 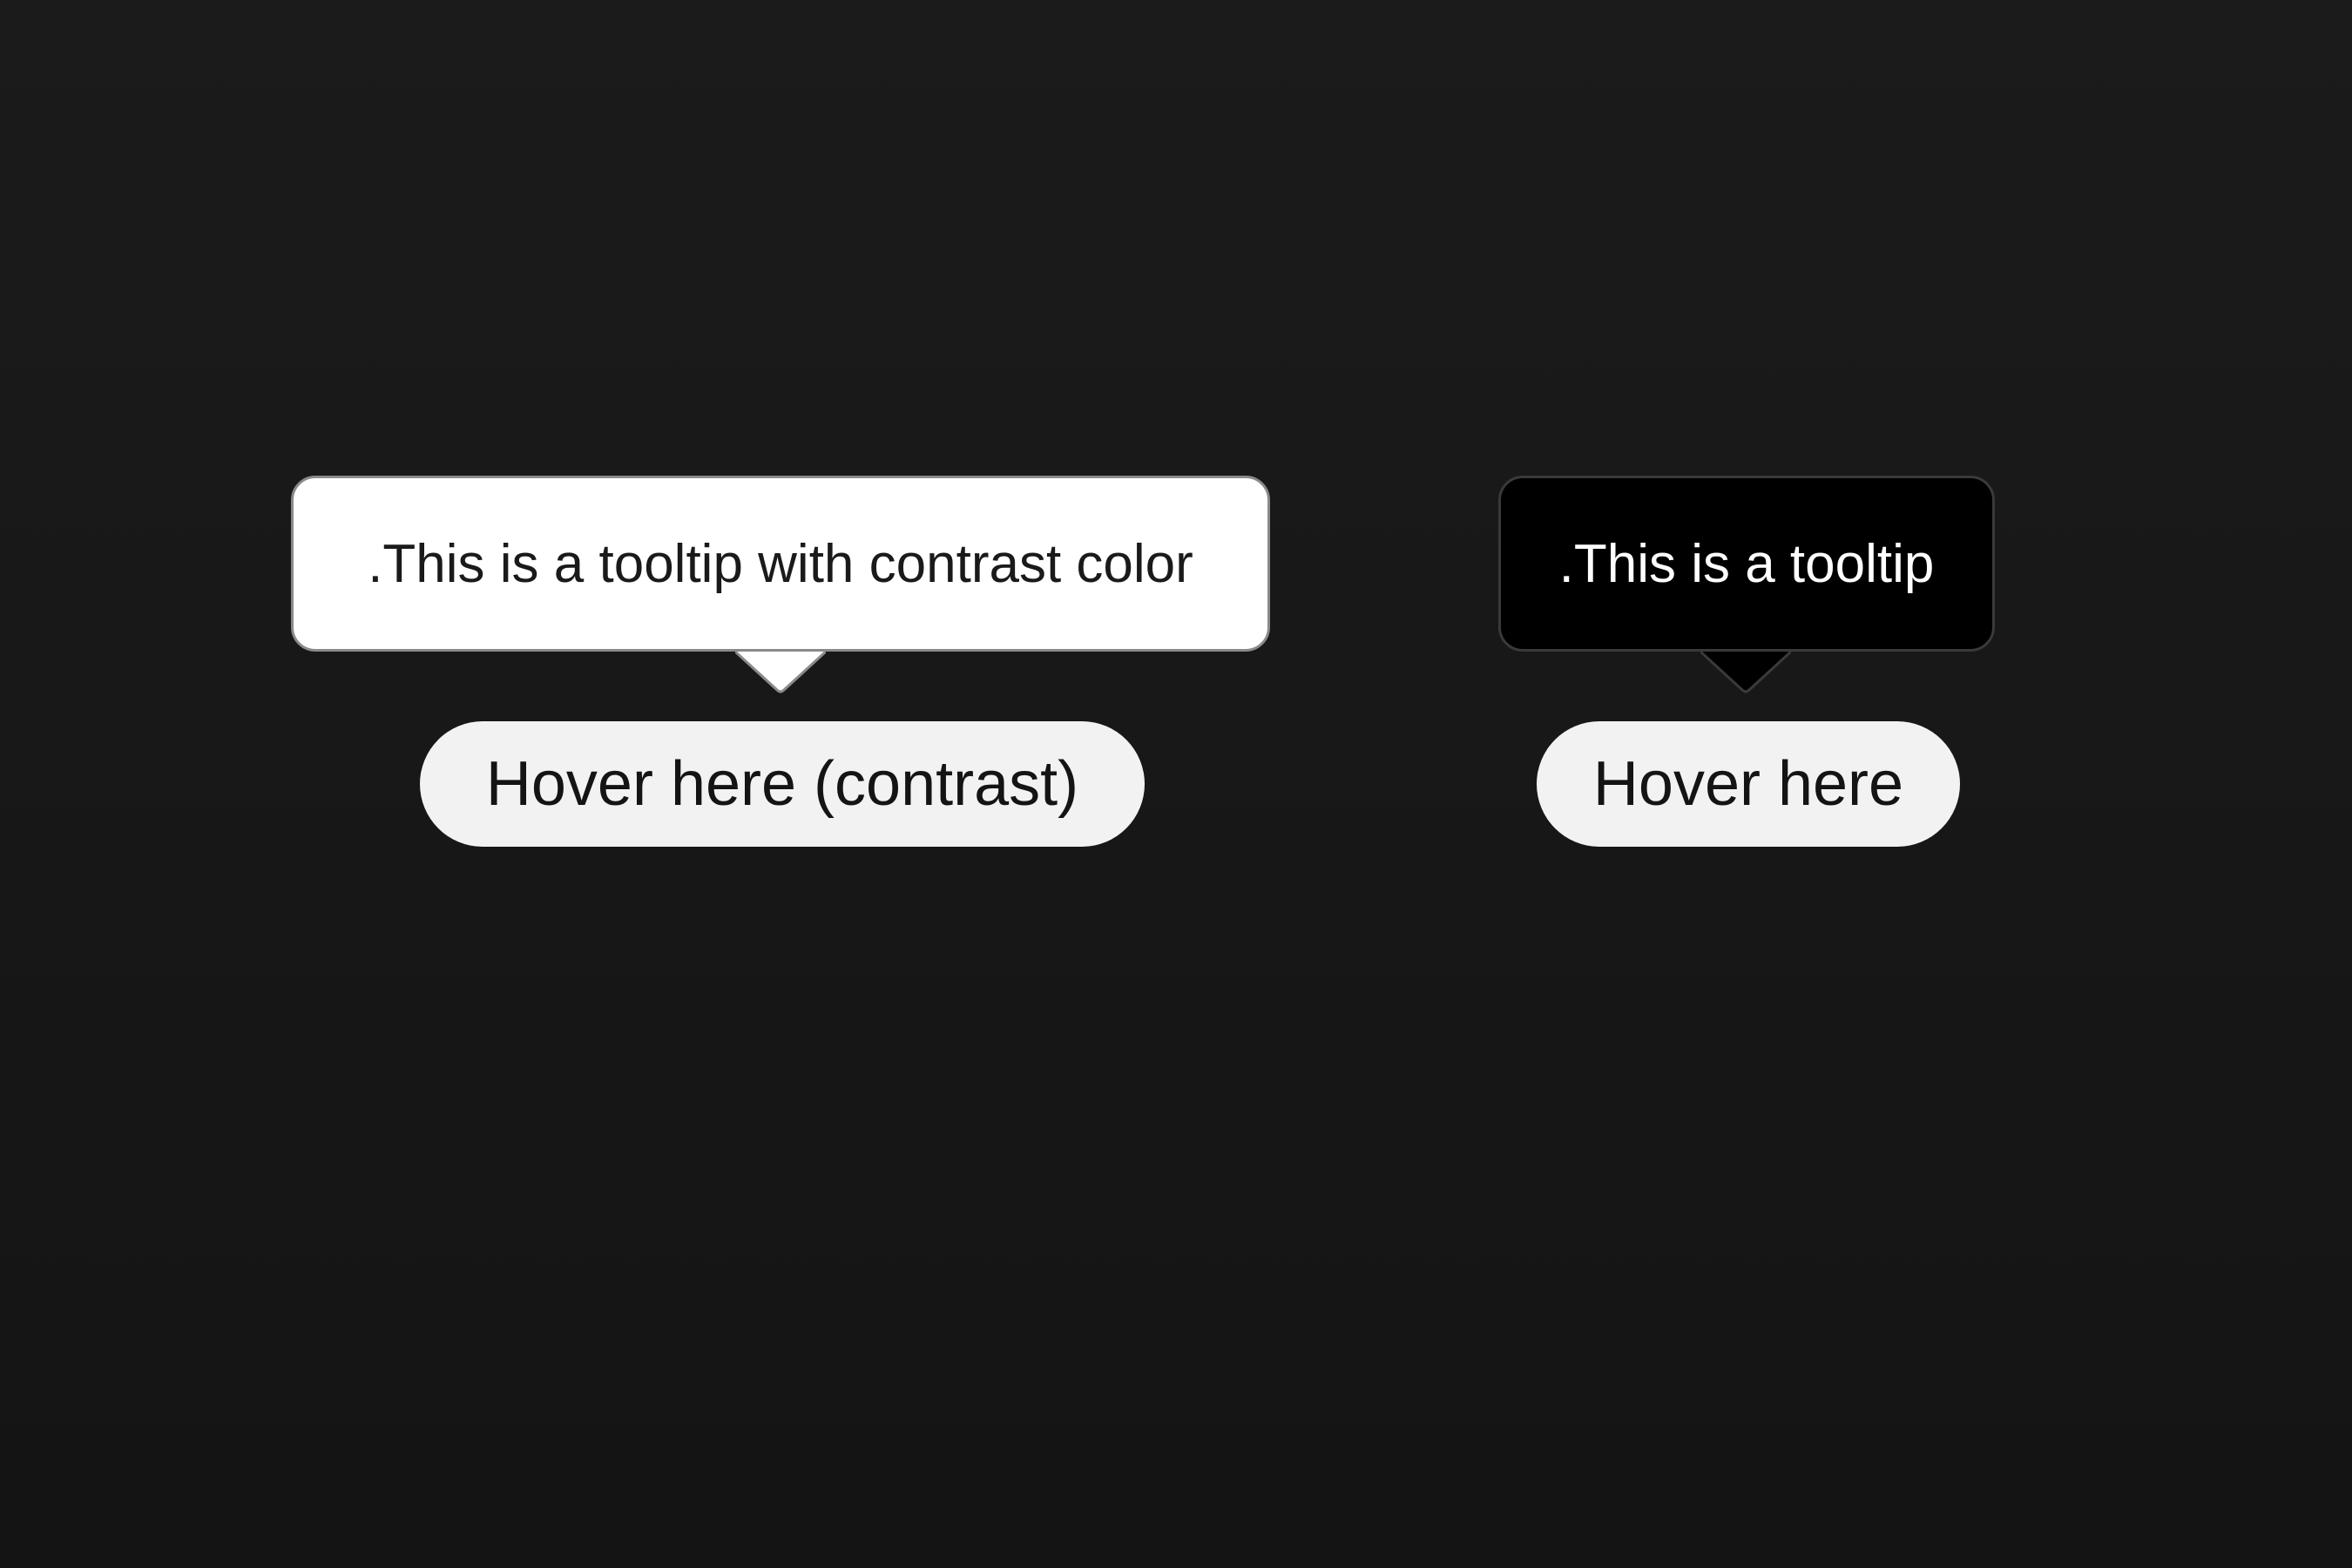 I want to click on tooltip-contrast: .This is a tooltip with contrast color, so click(x=780, y=564).